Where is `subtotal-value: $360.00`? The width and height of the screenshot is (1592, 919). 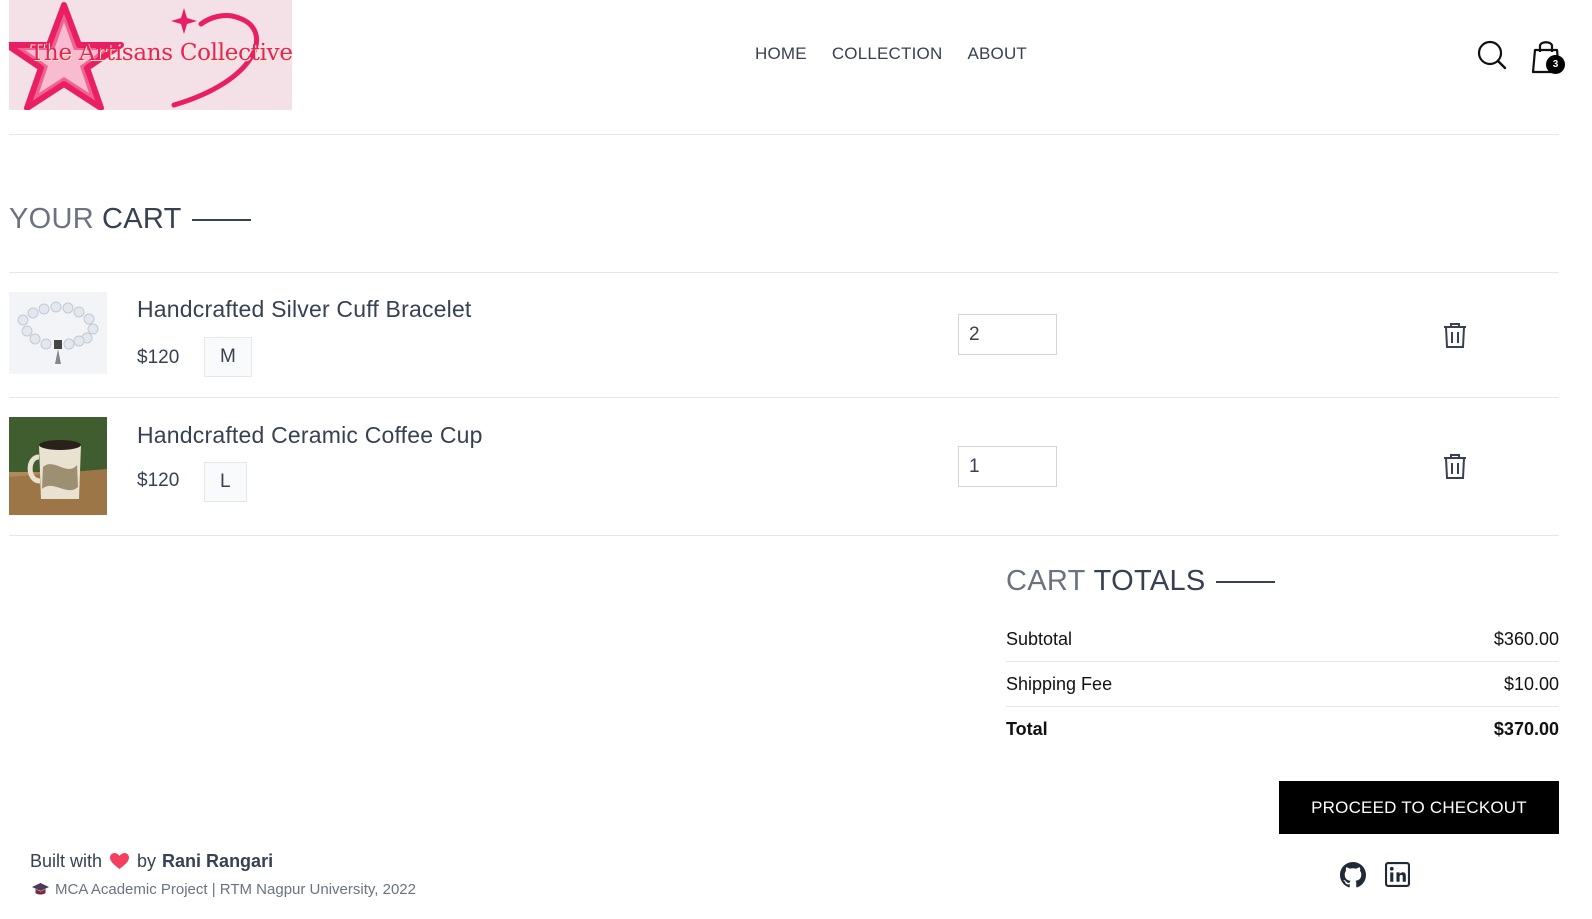 subtotal-value: $360.00 is located at coordinates (1526, 638).